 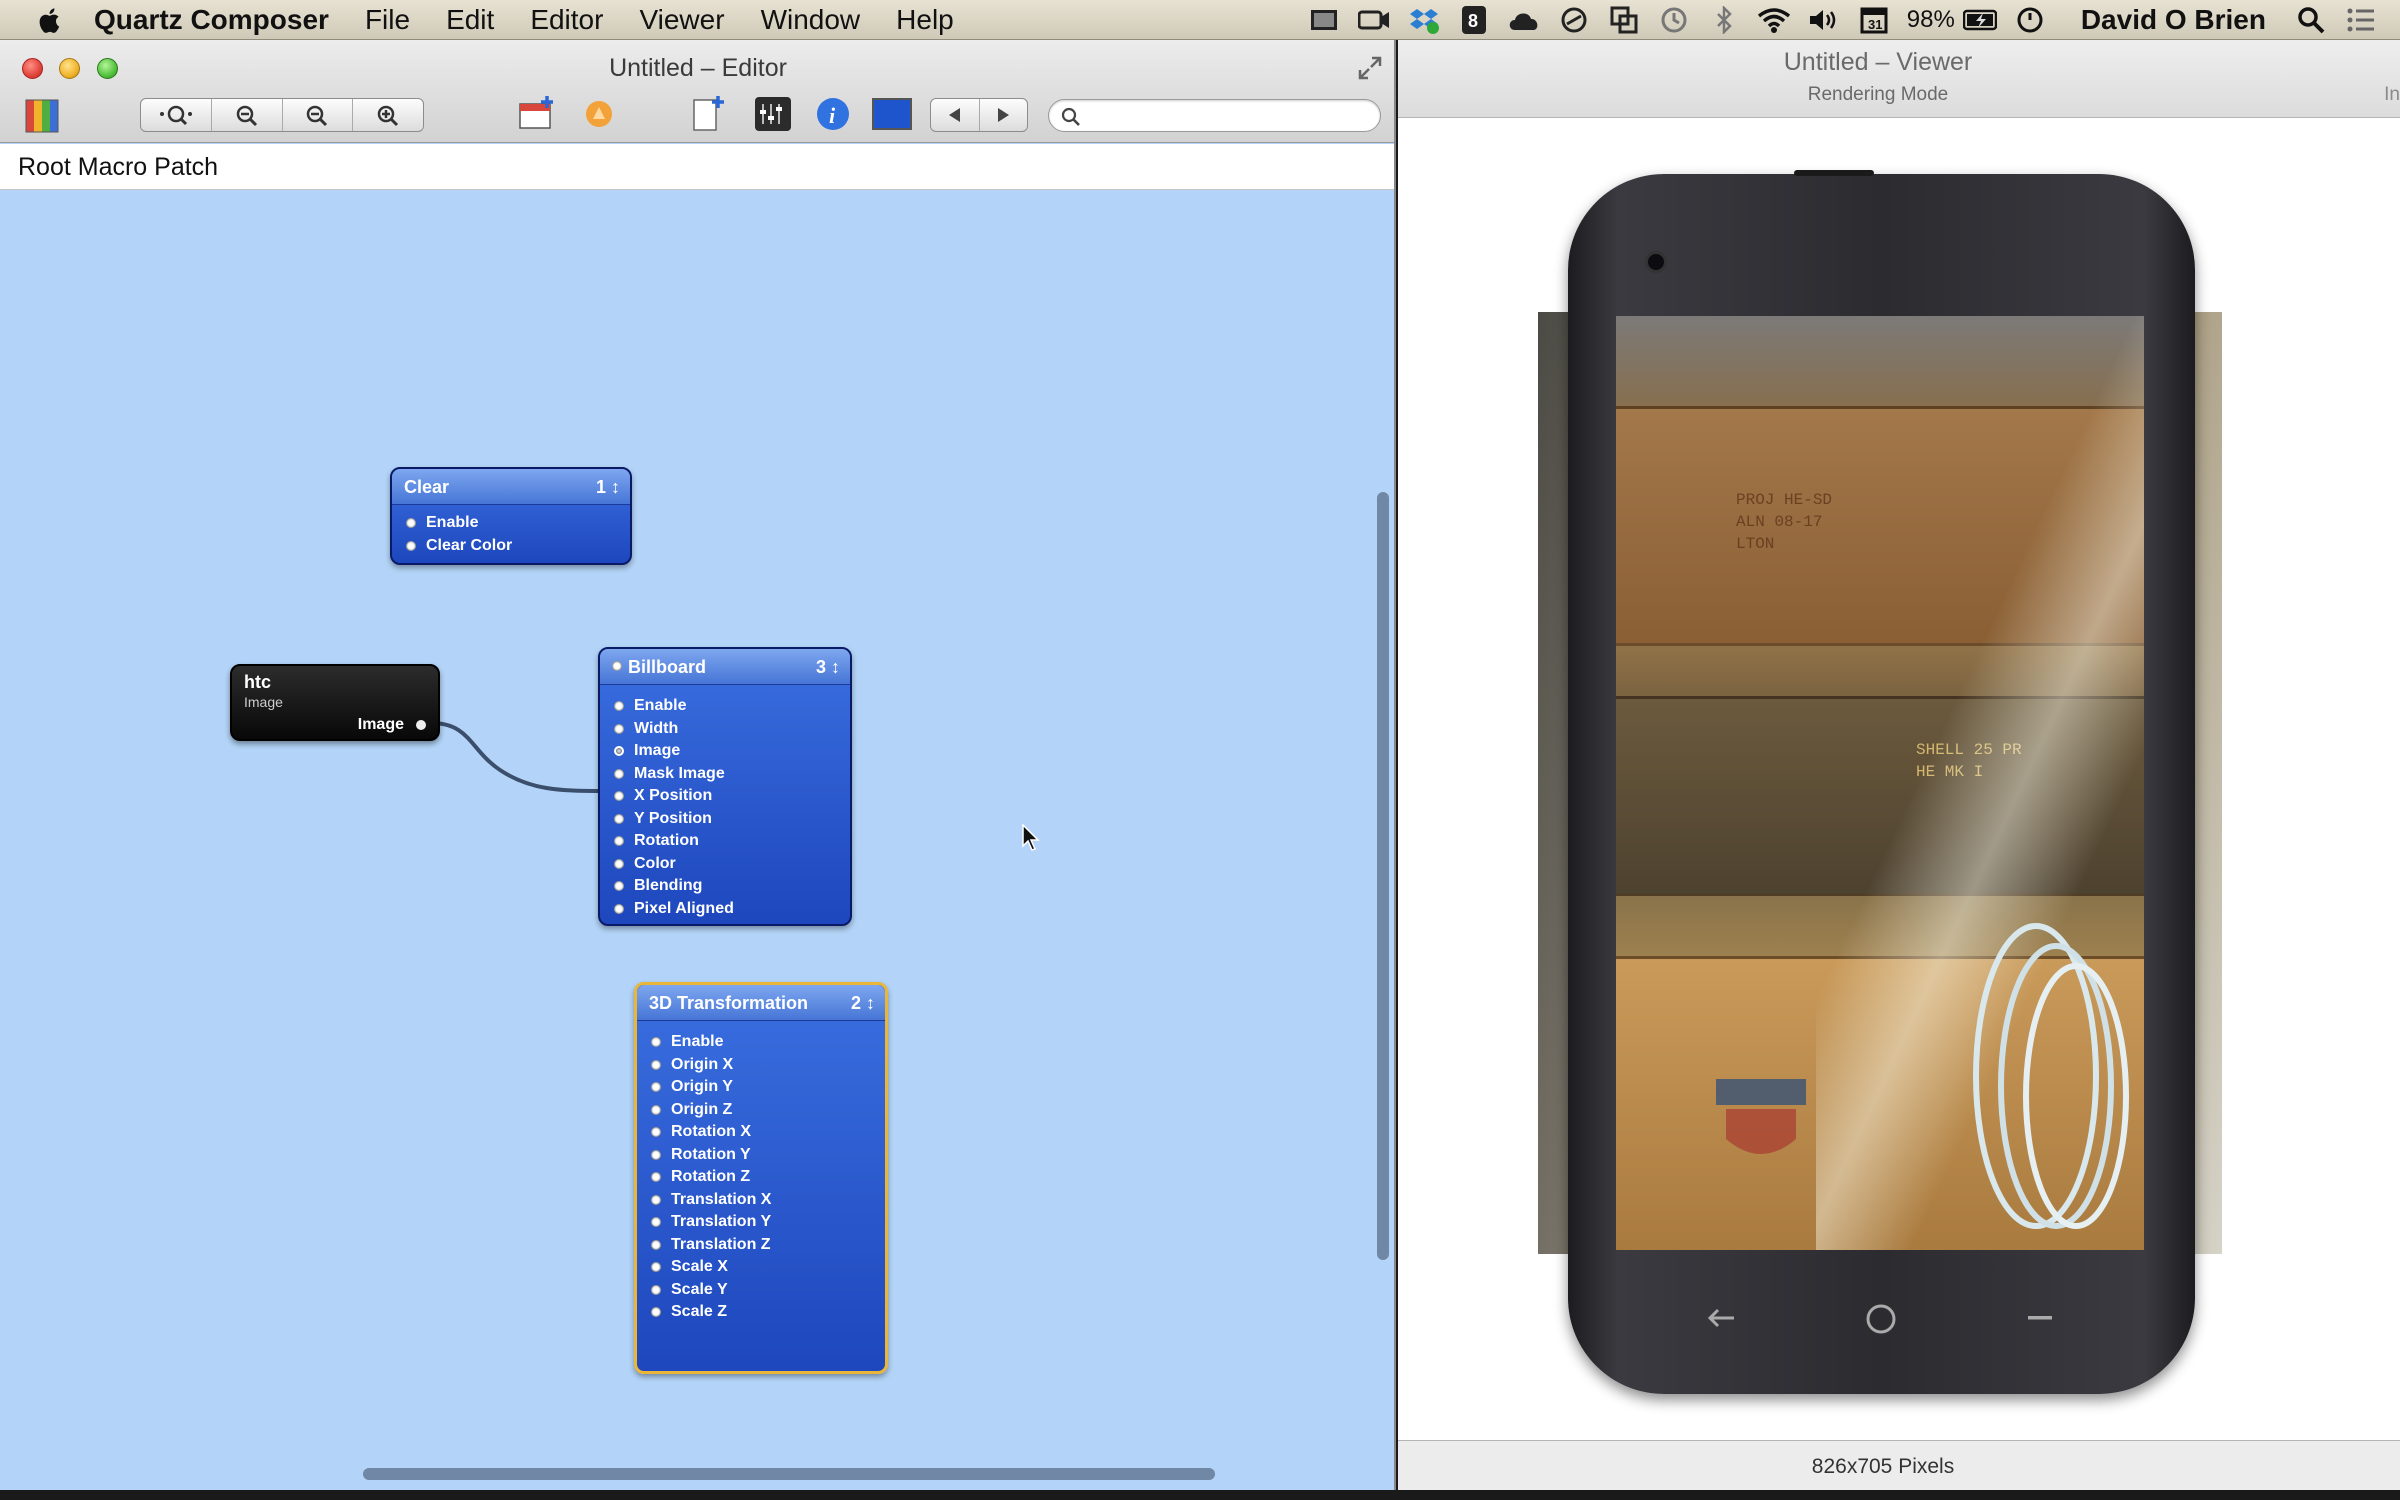 I want to click on clear-patch: Clear 1 ↕ Enable Clear Color, so click(x=511, y=516).